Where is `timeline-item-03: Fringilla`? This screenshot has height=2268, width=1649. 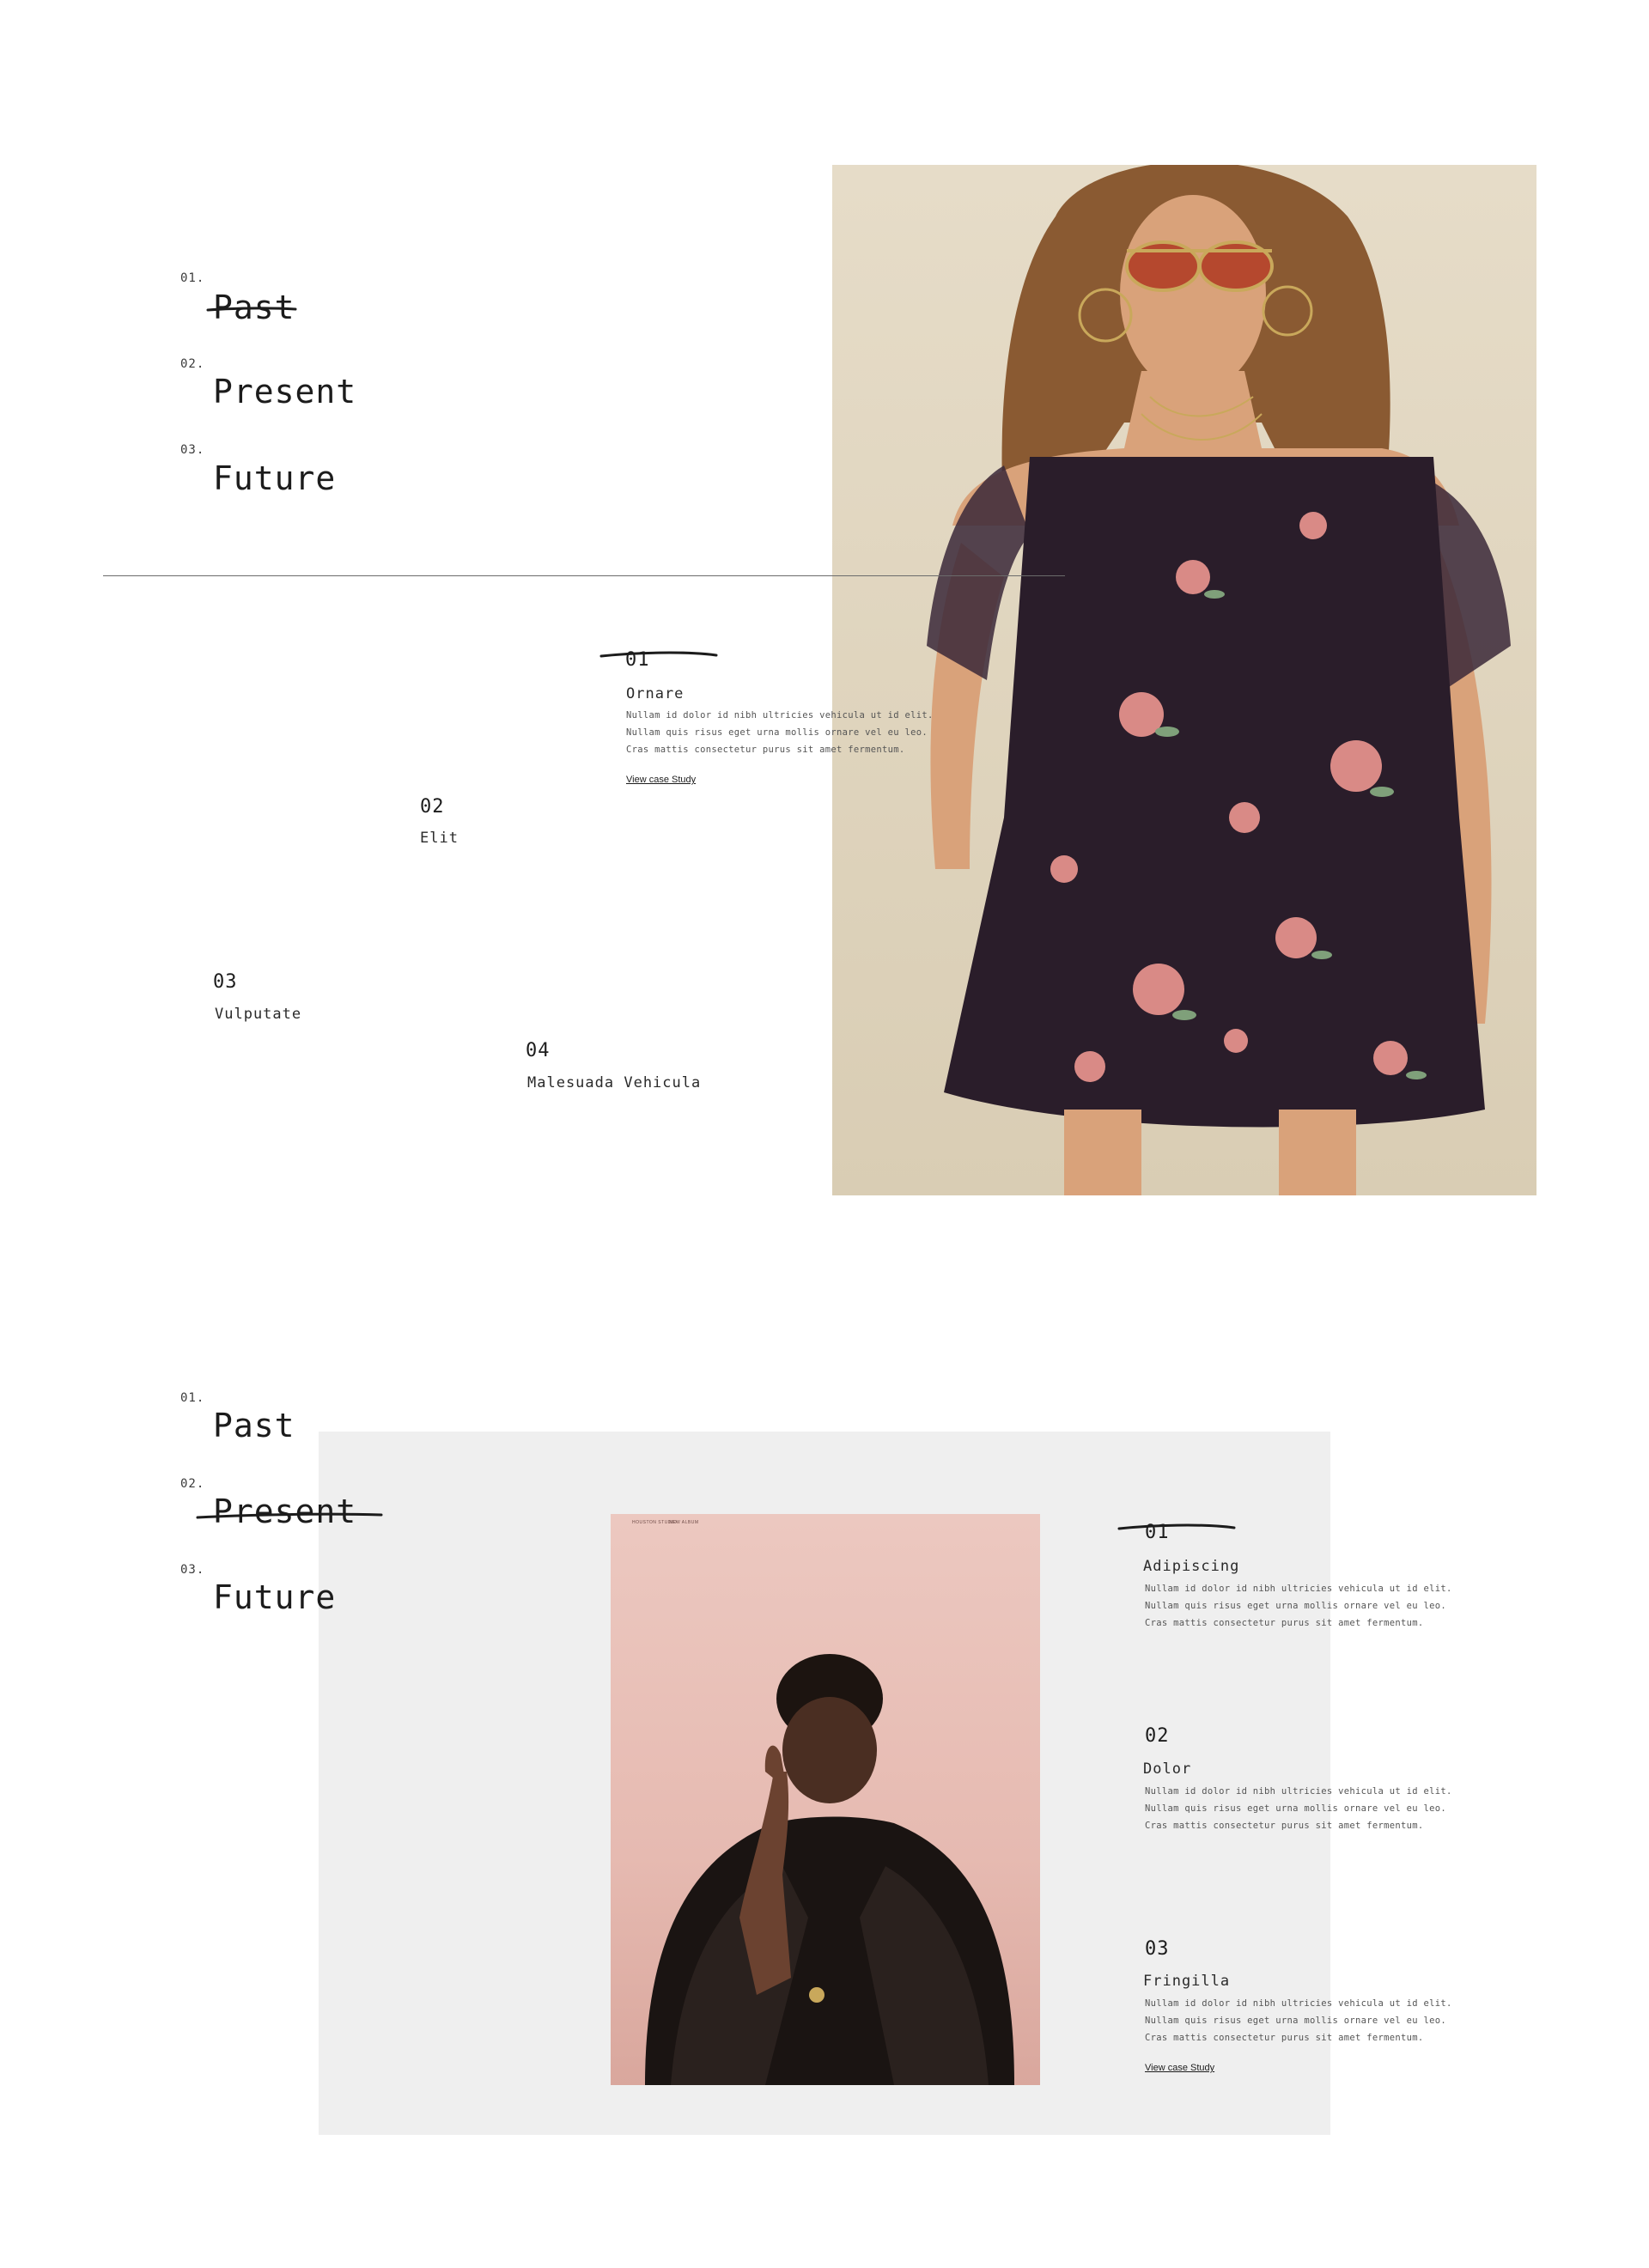 timeline-item-03: Fringilla is located at coordinates (1187, 1981).